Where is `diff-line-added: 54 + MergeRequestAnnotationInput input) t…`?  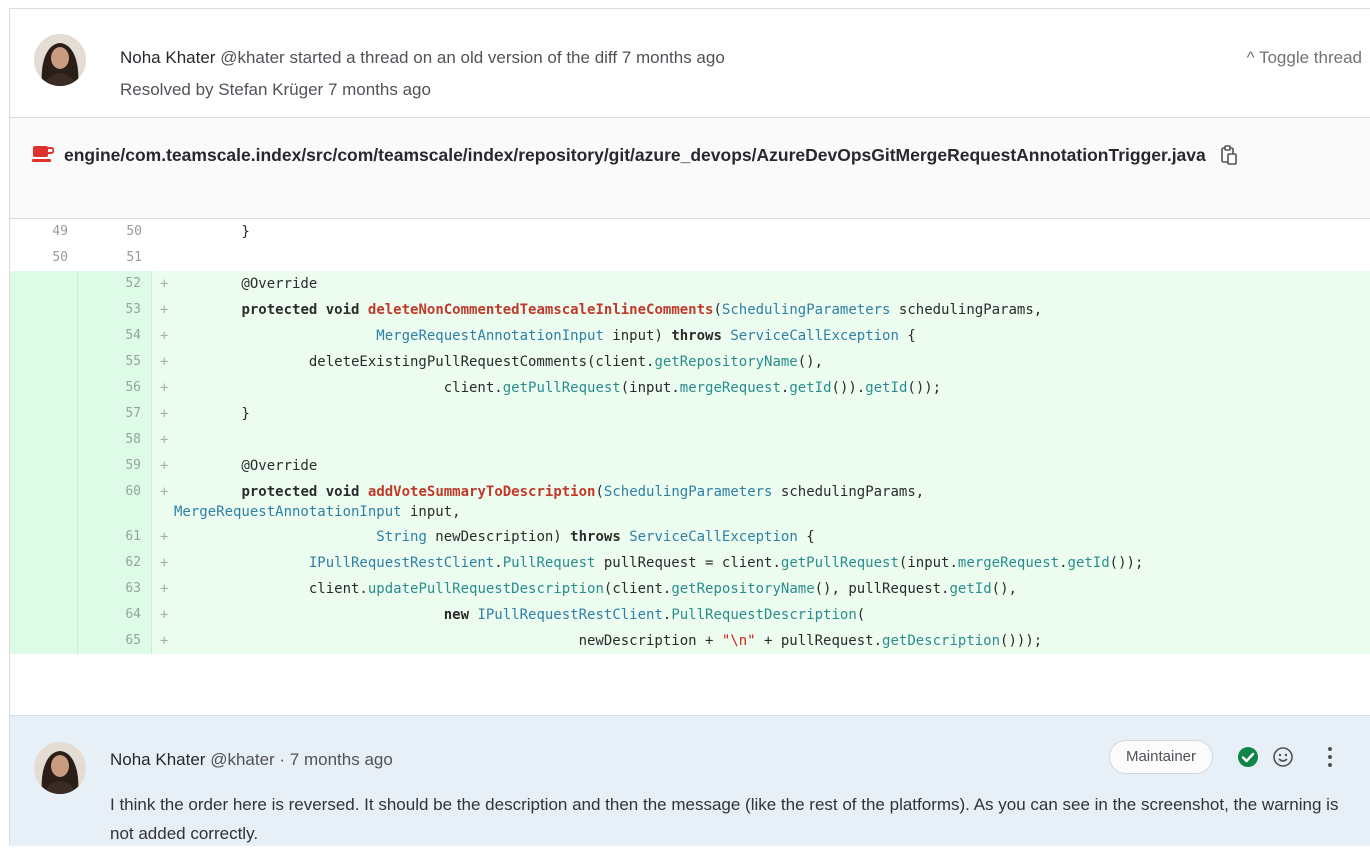 diff-line-added: 54 + MergeRequestAnnotationInput input) t… is located at coordinates (690, 336).